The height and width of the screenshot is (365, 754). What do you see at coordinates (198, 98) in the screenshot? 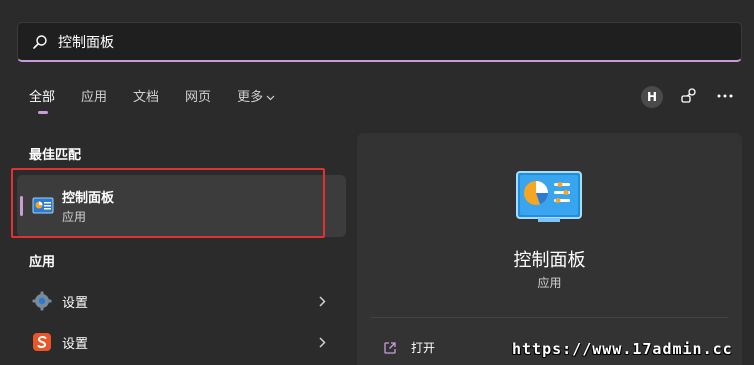
I see `tab-web: 网页` at bounding box center [198, 98].